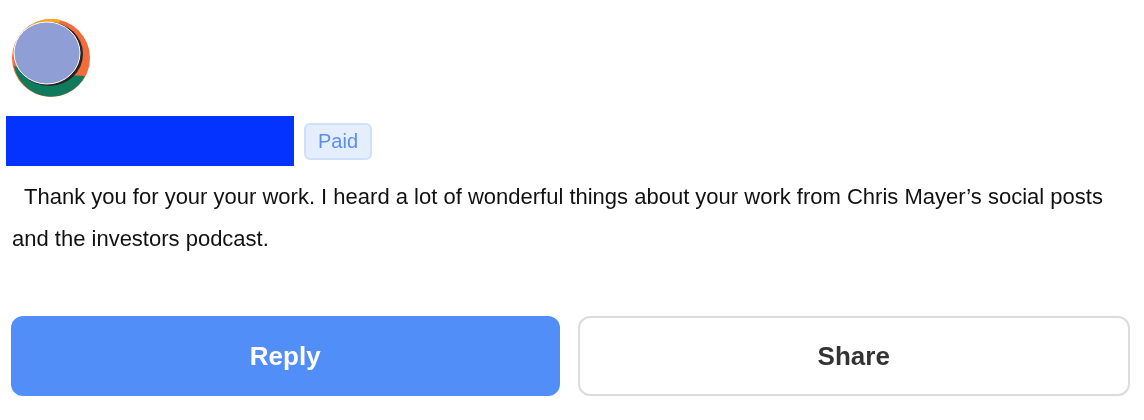 The width and height of the screenshot is (1144, 420). Describe the element at coordinates (338, 141) in the screenshot. I see `paid-badge: Paid` at that location.